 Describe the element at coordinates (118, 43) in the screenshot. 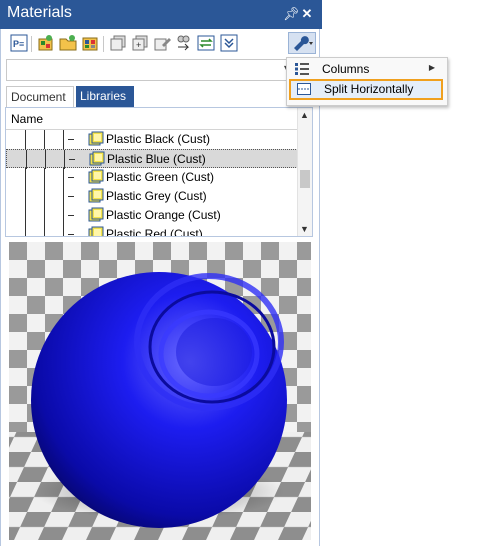

I see `copy-icon` at that location.